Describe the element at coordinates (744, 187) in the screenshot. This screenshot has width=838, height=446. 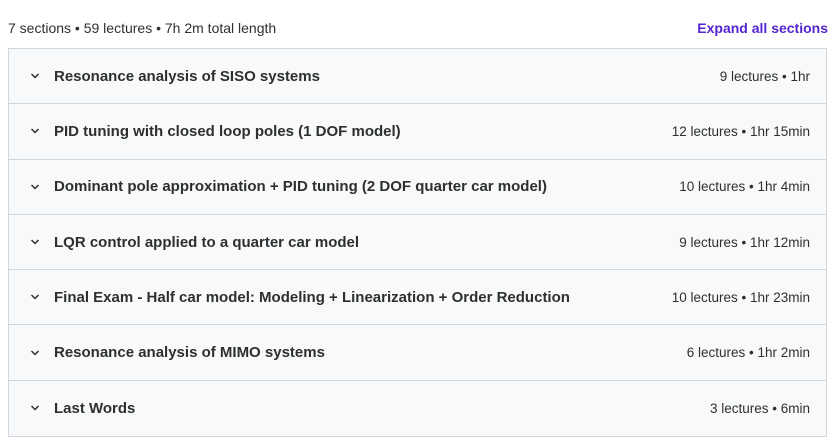
I see `section-meta: 10 lectures • 1hr 4min` at that location.